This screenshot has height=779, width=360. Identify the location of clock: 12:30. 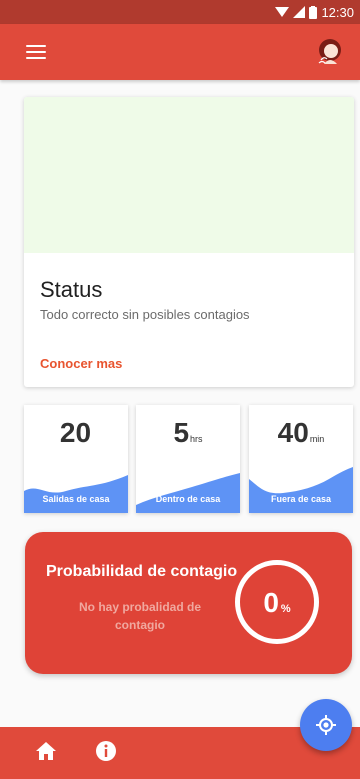
(337, 12).